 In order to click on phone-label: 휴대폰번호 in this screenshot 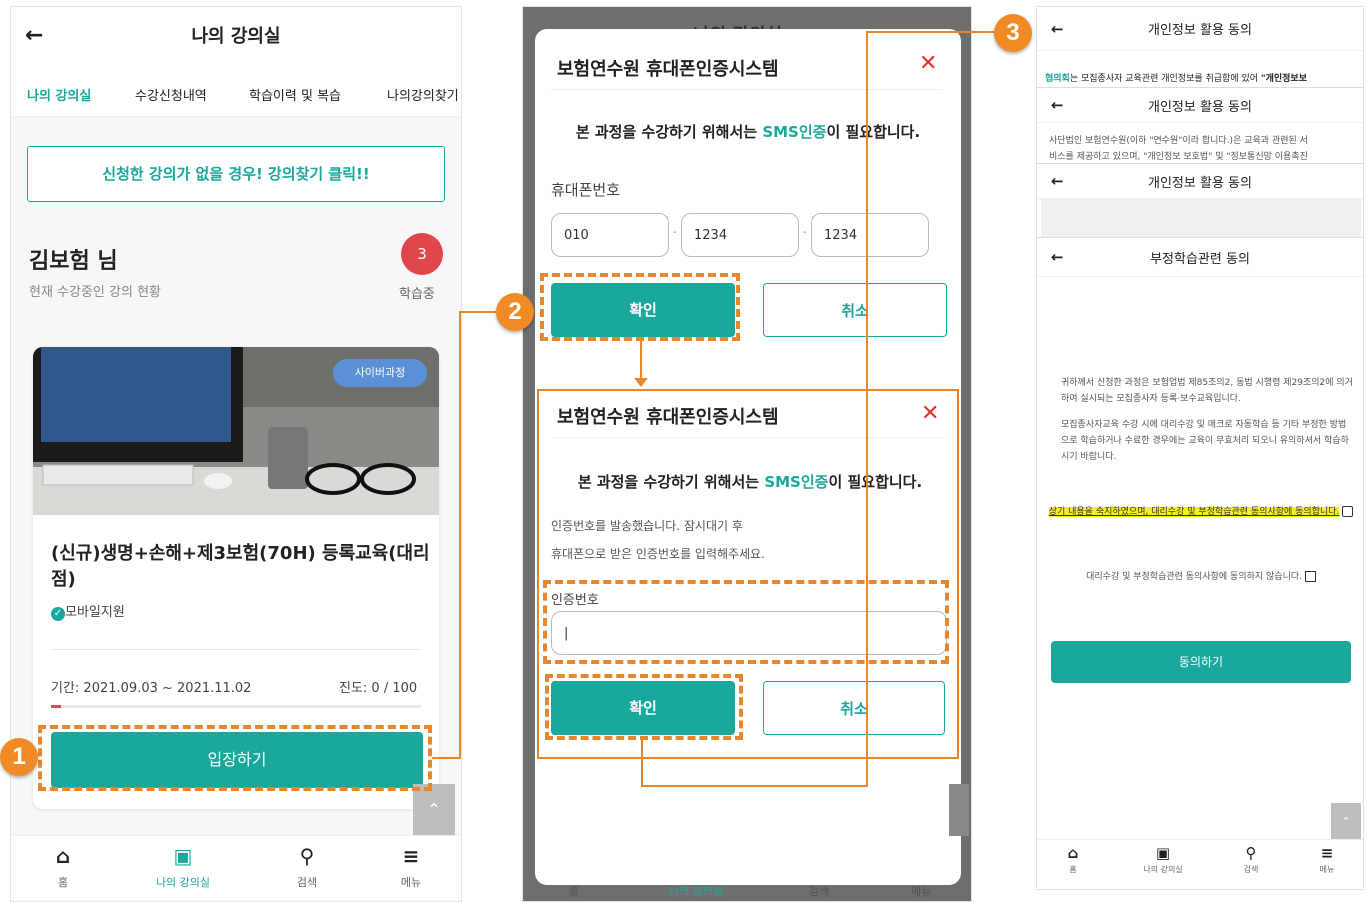, I will do `click(586, 190)`.